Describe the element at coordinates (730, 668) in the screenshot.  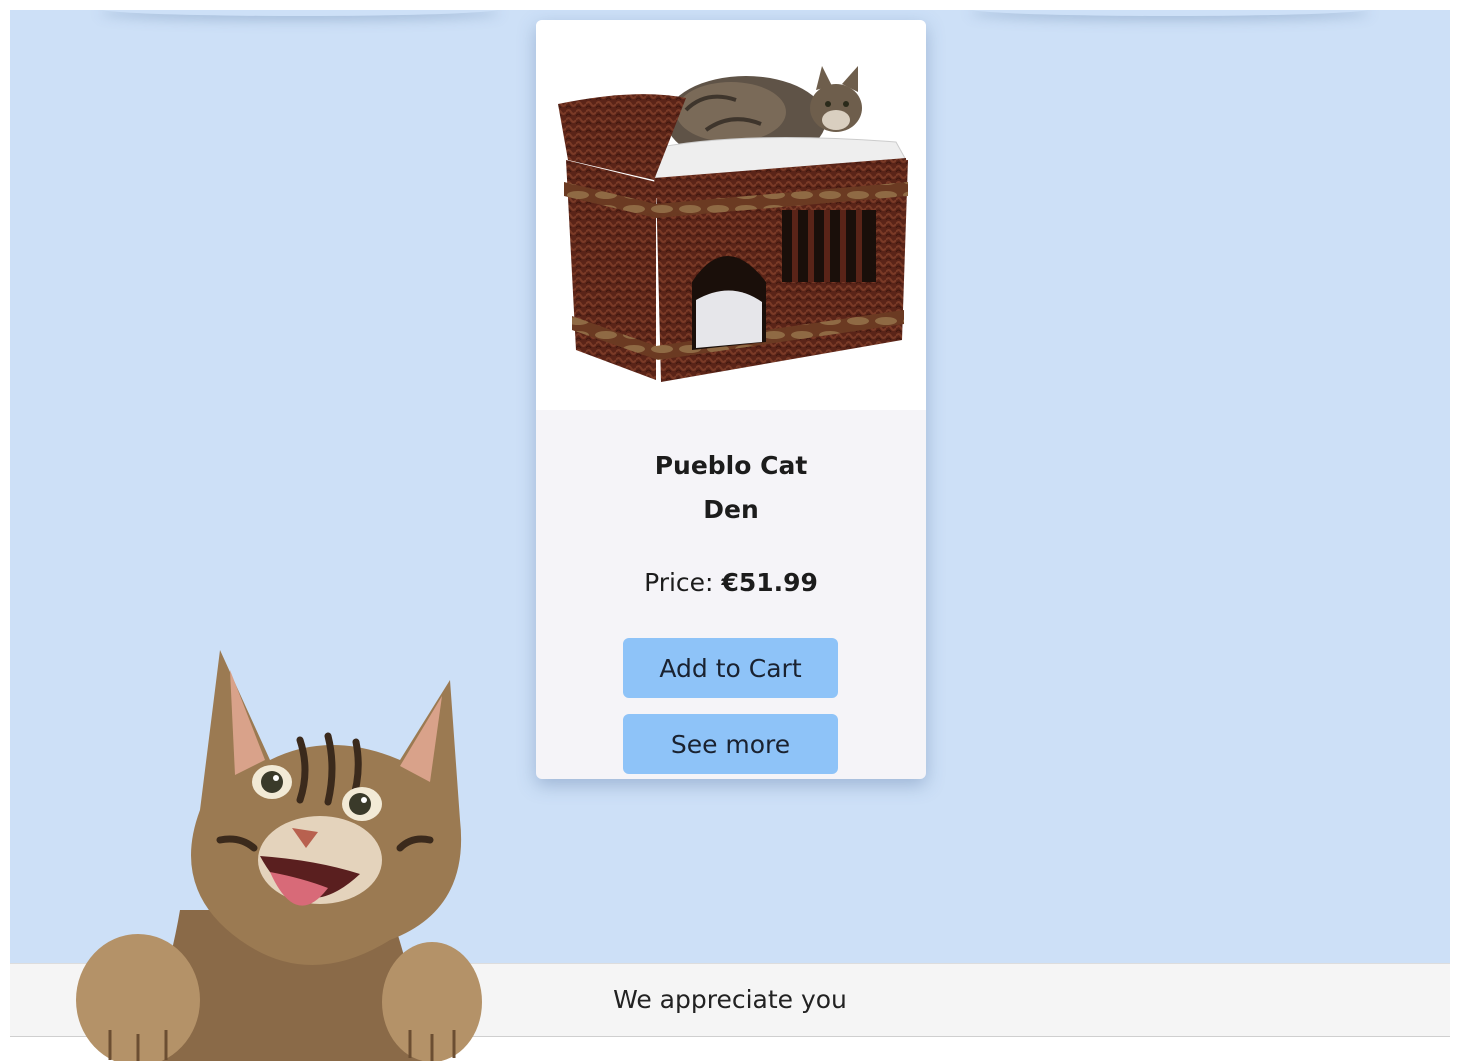
I see `add-to-cart-button: Add to Cart` at that location.